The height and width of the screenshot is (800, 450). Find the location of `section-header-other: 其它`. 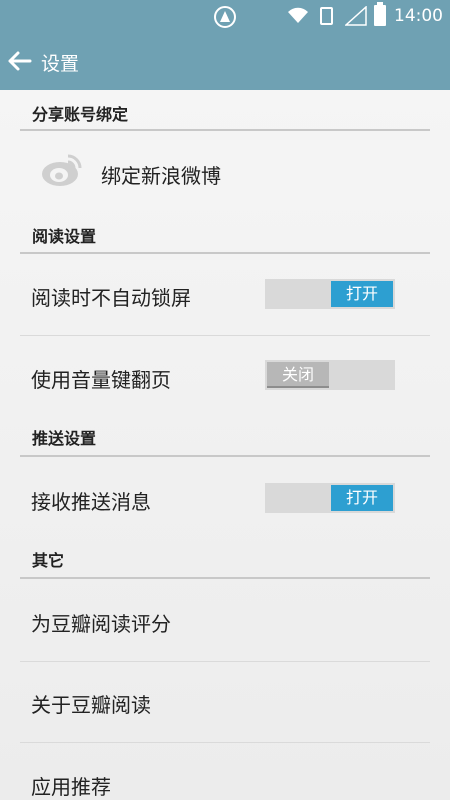

section-header-other: 其它 is located at coordinates (225, 563).